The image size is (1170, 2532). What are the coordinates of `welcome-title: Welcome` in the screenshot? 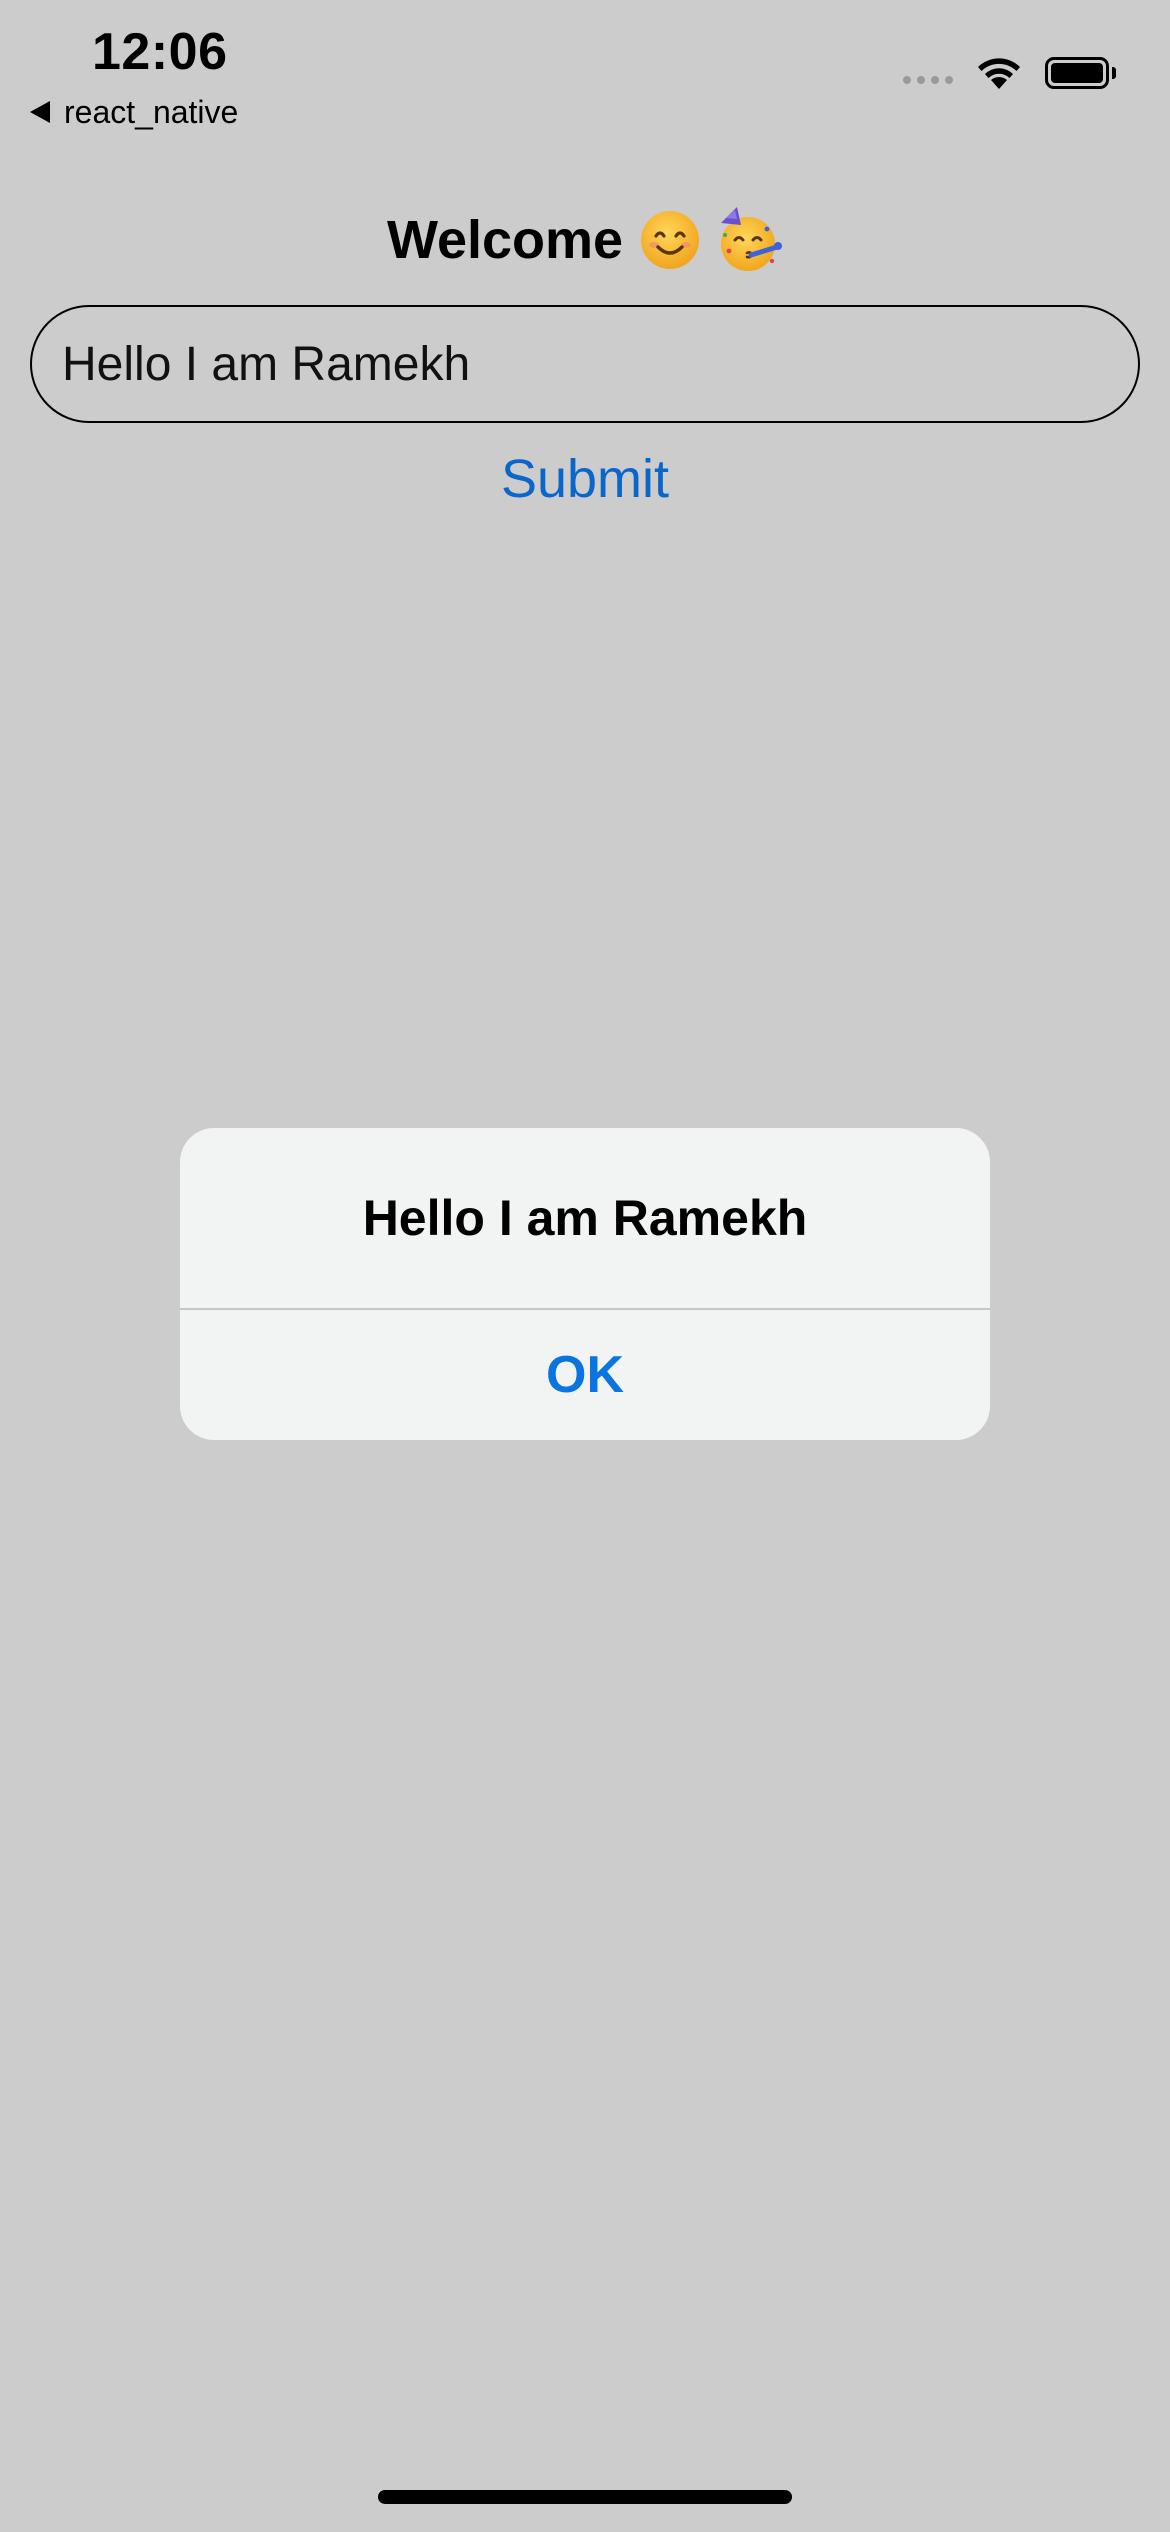 It's located at (505, 240).